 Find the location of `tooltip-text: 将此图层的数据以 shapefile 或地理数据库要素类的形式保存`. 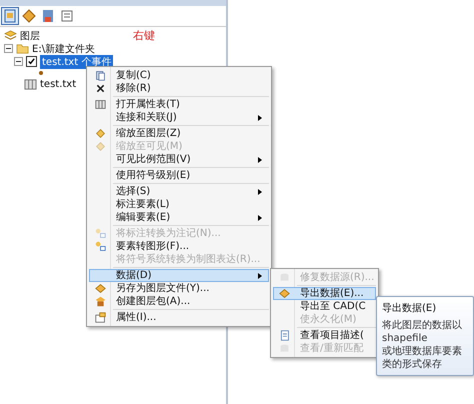

tooltip-text: 将此图层的数据以 shapefile 或地理数据库要素类的形式保存 is located at coordinates (422, 345).